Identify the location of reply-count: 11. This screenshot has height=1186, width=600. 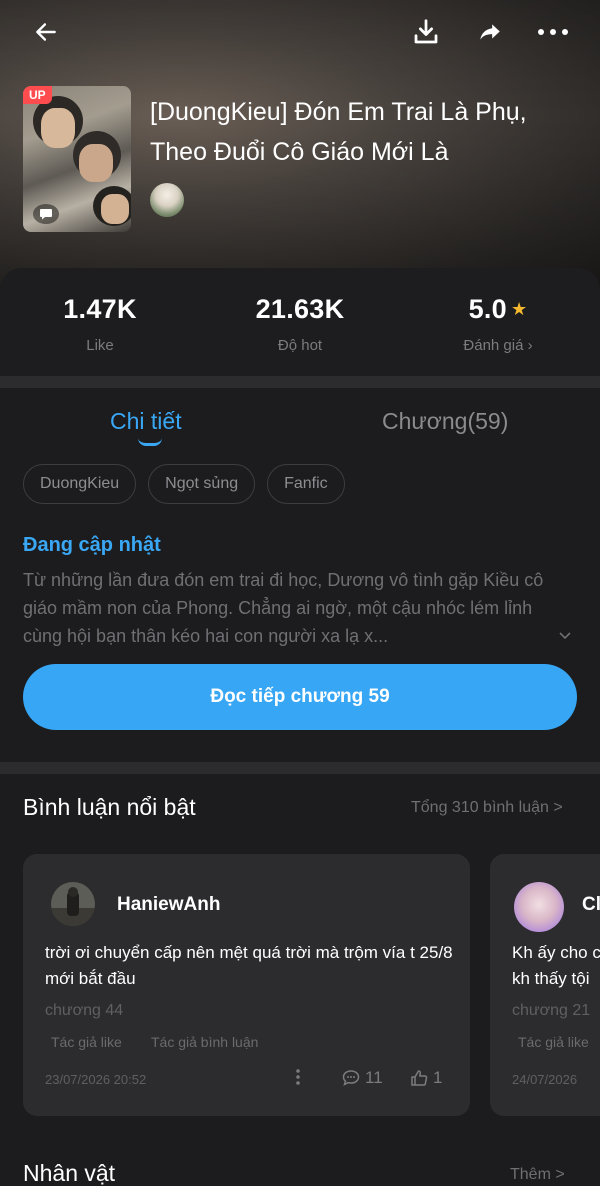
(374, 1077).